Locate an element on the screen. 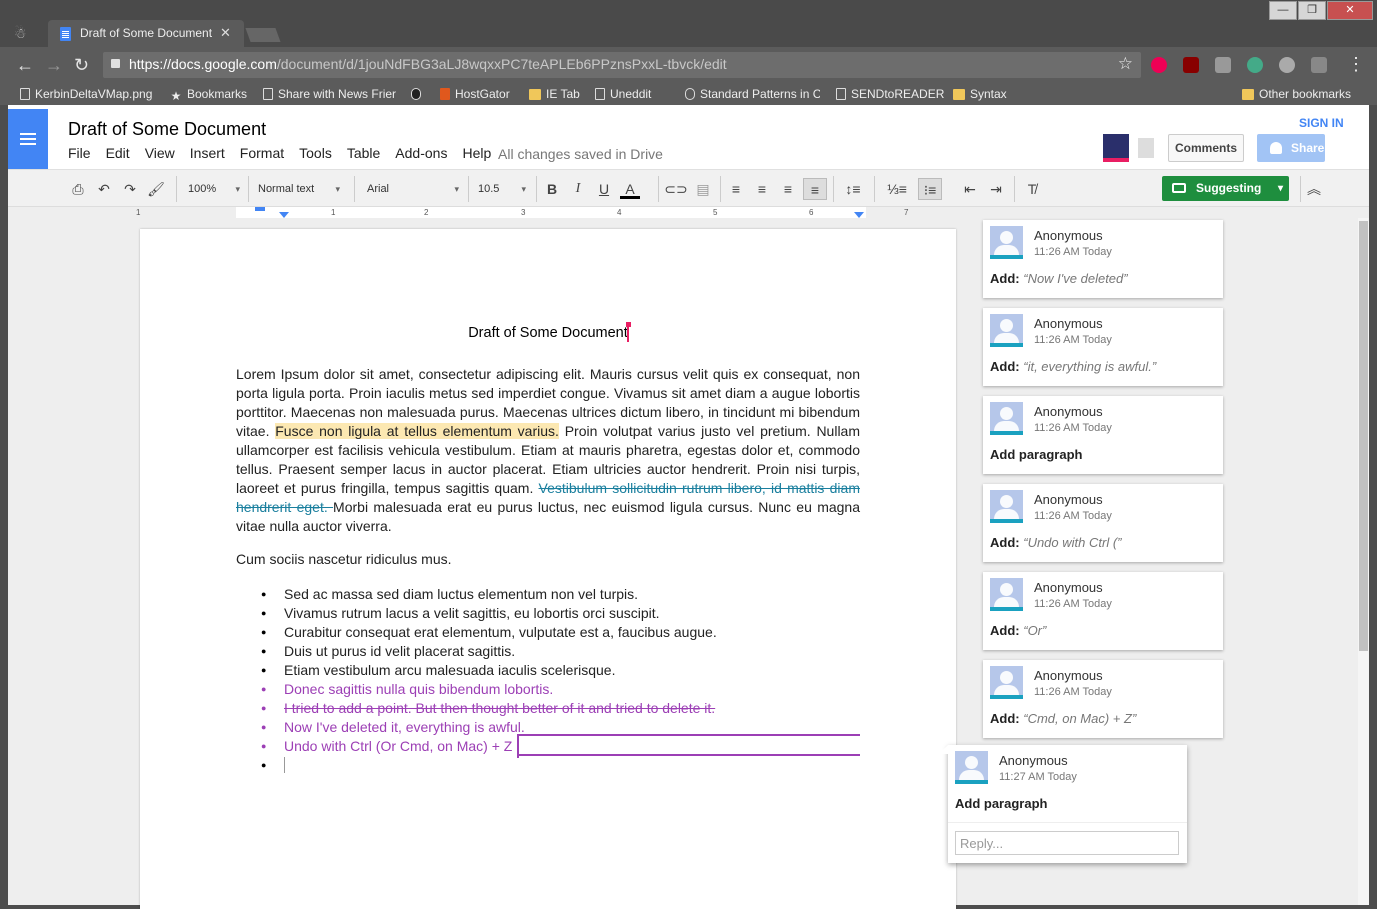 This screenshot has height=909, width=1377. first-line-indent-marker is located at coordinates (260, 209).